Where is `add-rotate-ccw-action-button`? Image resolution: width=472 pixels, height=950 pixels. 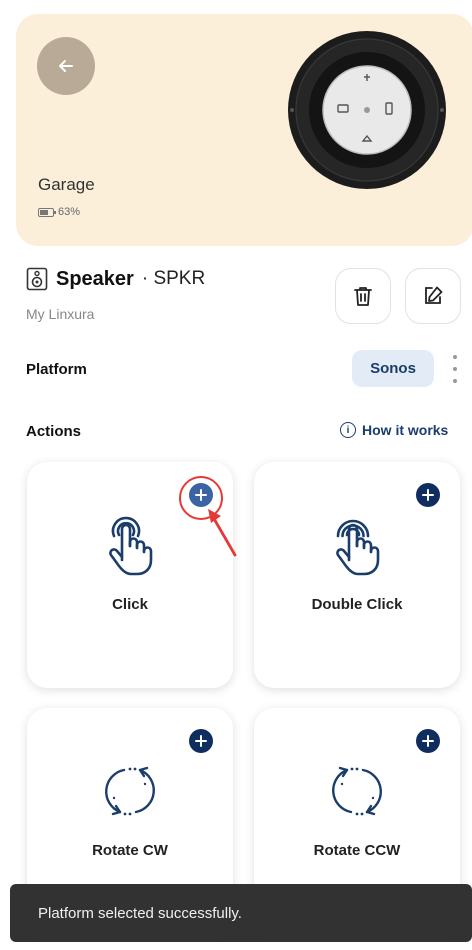 add-rotate-ccw-action-button is located at coordinates (428, 741).